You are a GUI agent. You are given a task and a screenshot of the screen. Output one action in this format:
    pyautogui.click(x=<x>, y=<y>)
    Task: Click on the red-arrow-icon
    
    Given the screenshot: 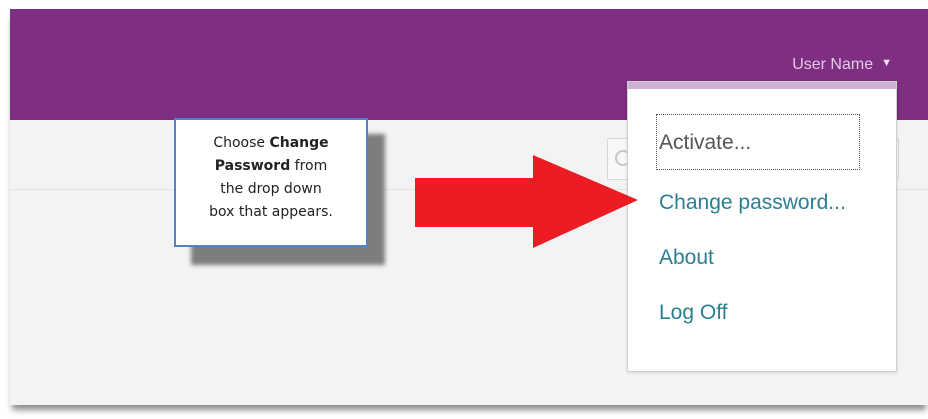 What is the action you would take?
    pyautogui.click(x=526, y=201)
    